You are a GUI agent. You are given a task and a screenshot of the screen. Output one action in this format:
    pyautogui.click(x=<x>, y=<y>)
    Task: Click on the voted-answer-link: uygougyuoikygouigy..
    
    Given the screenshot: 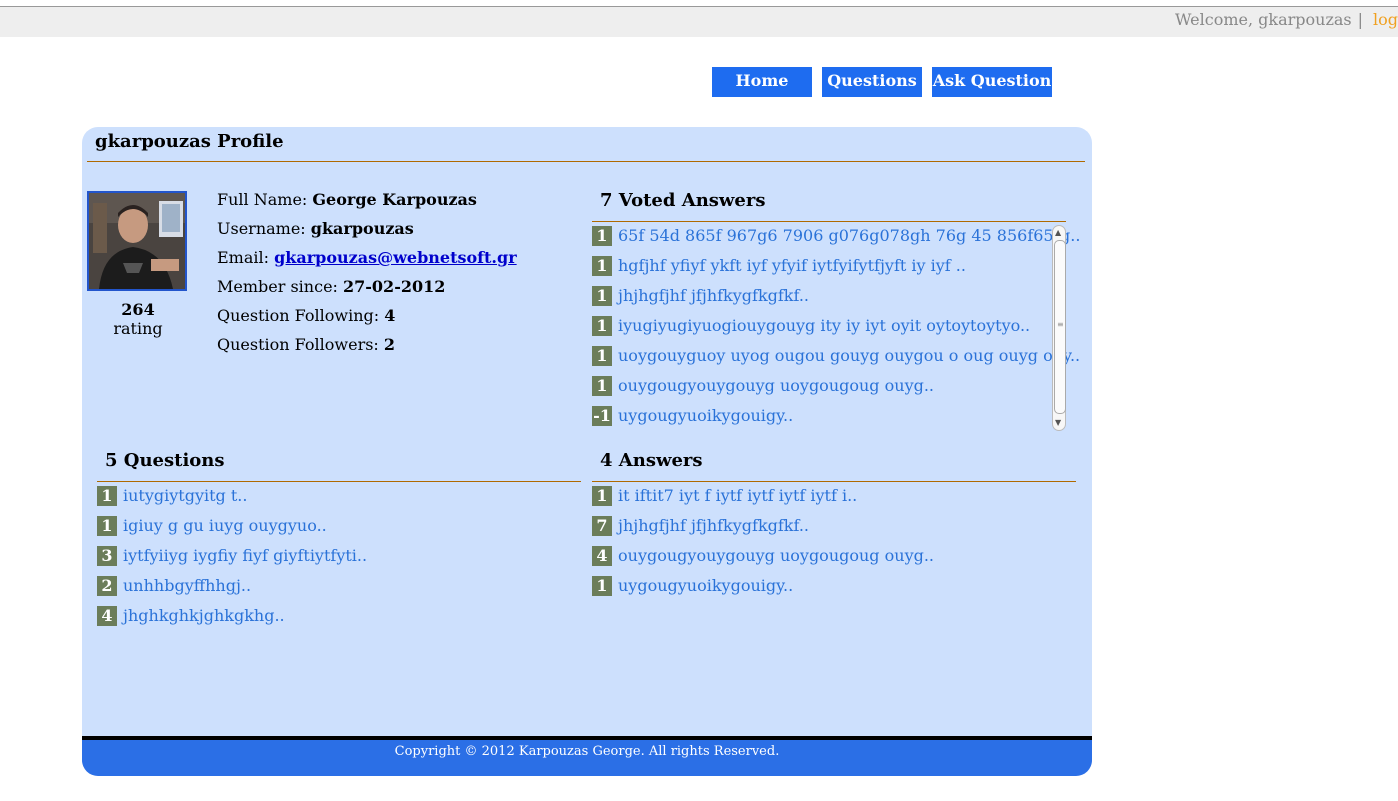 What is the action you would take?
    pyautogui.click(x=705, y=416)
    